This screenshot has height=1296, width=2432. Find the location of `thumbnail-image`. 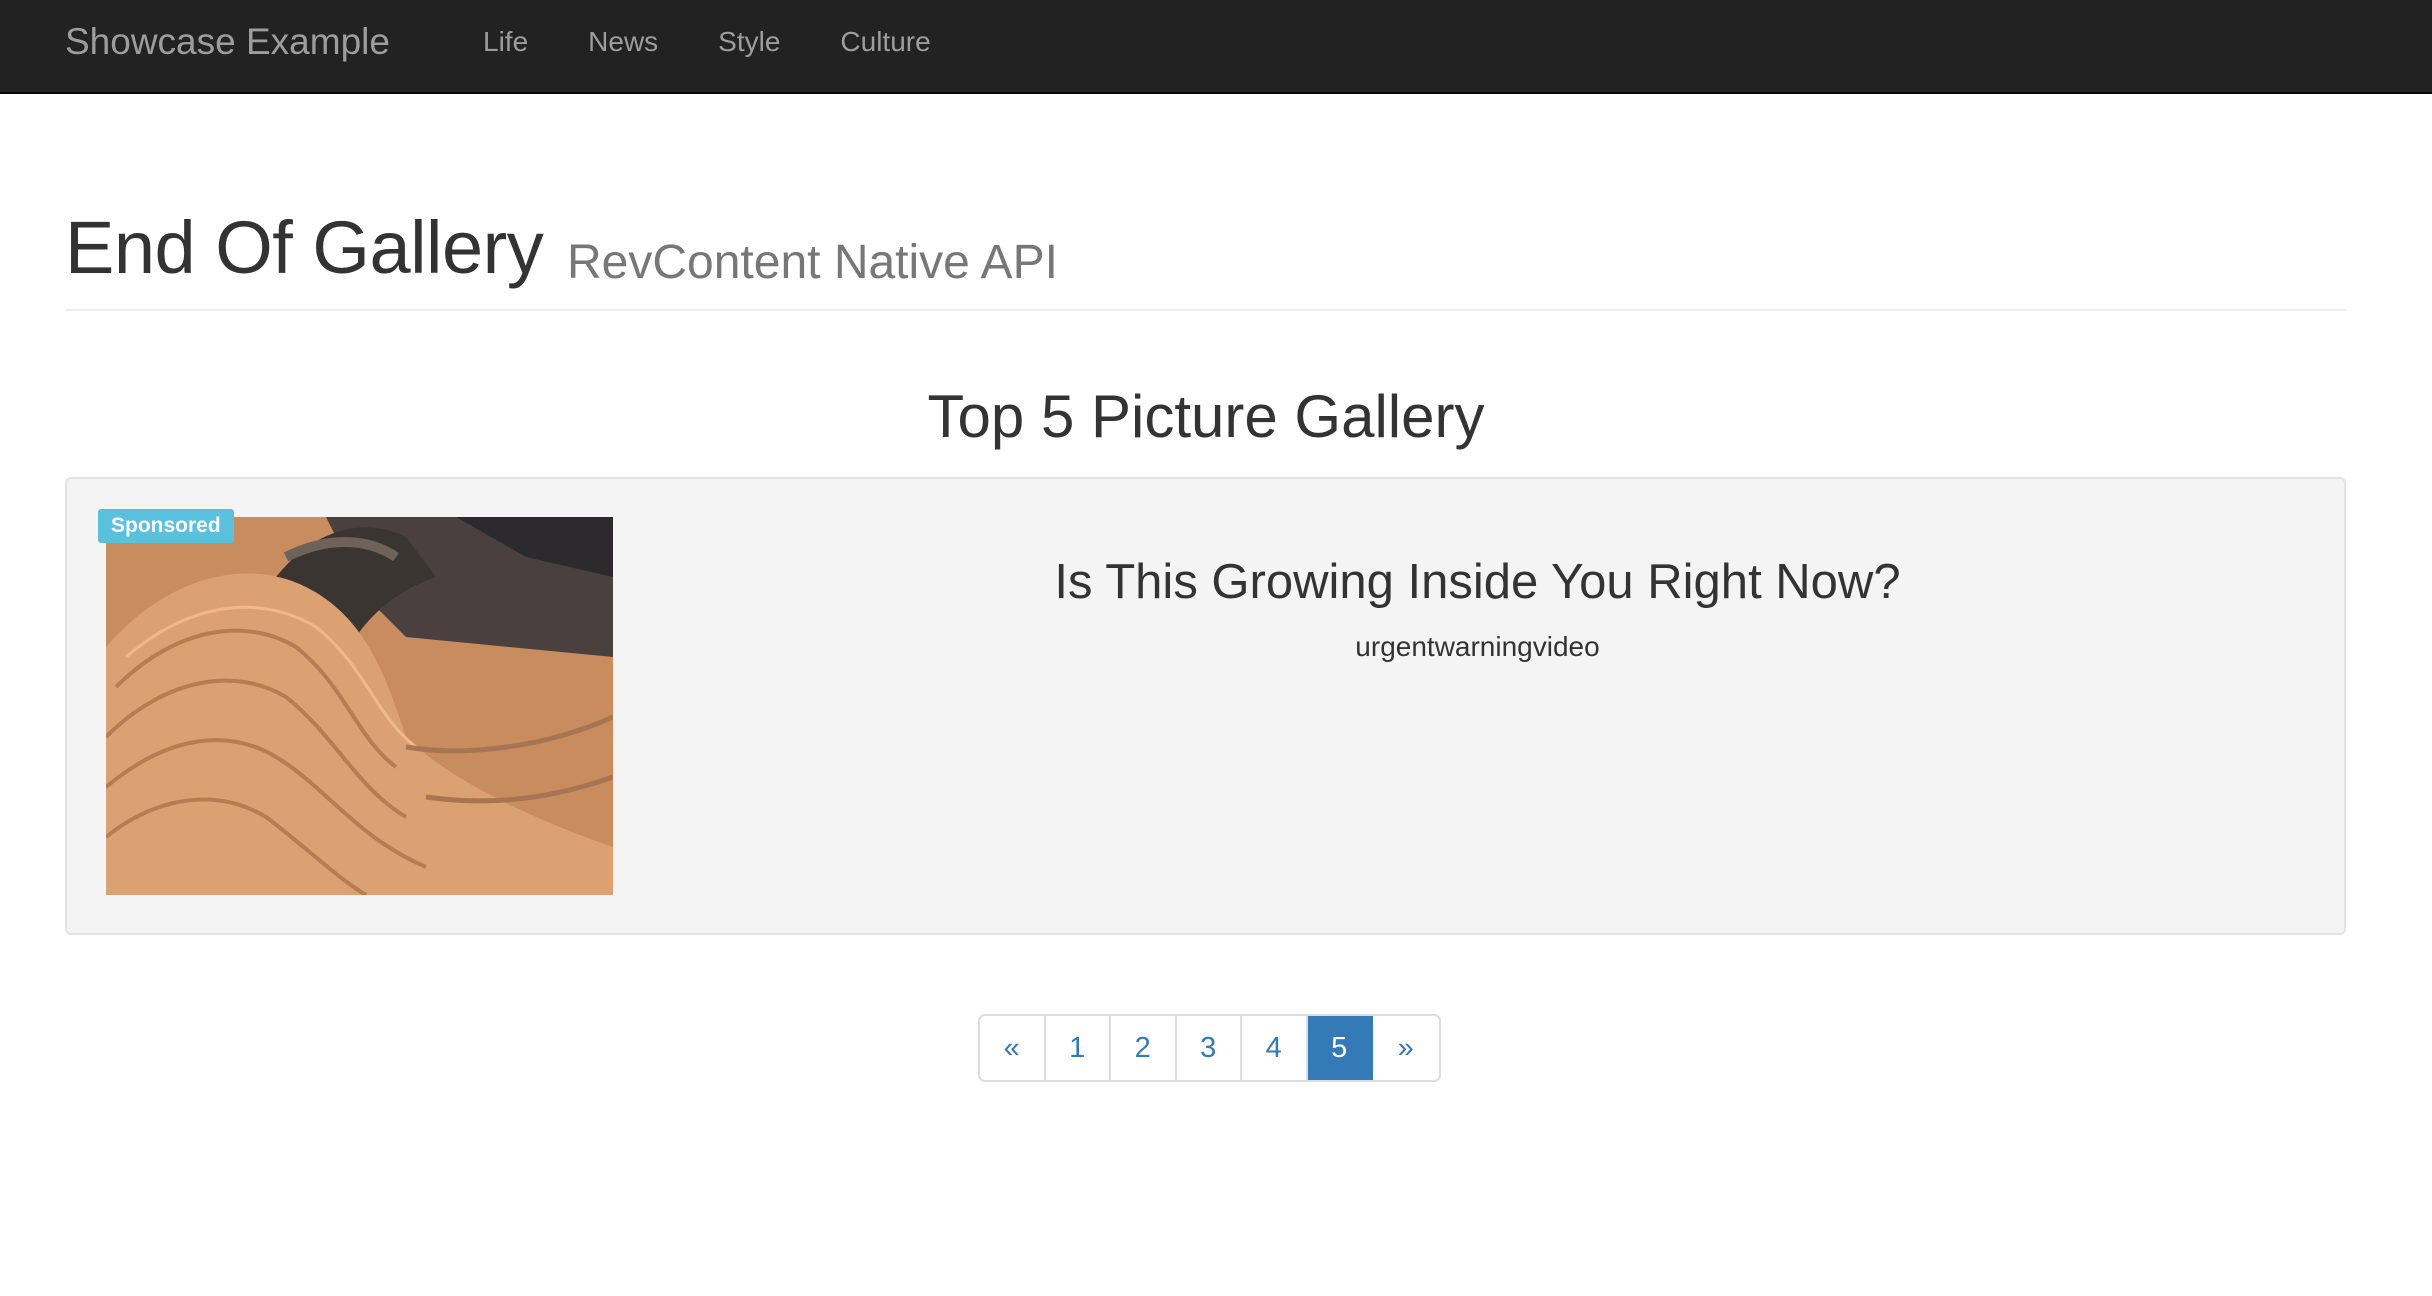

thumbnail-image is located at coordinates (359, 706).